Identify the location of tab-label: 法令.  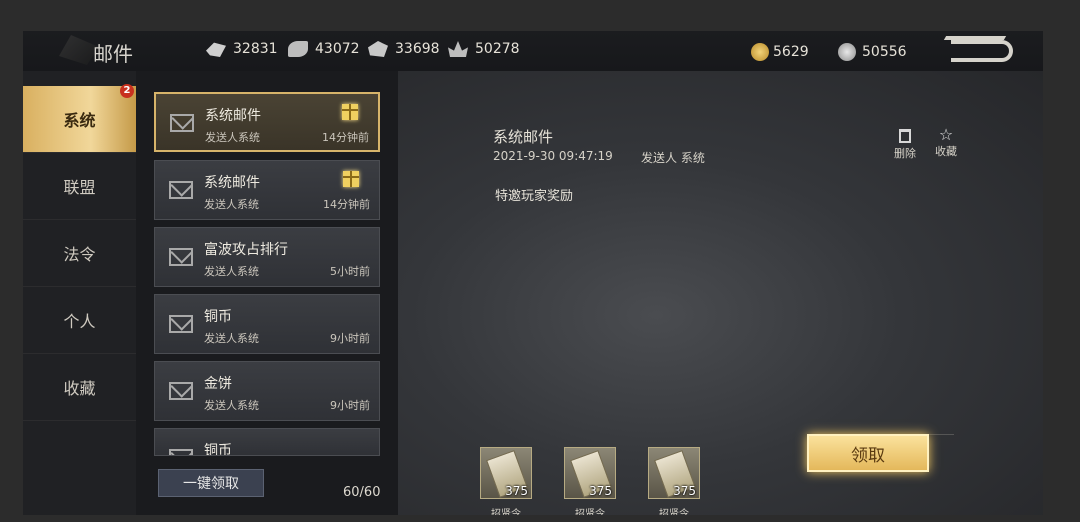
(79, 254).